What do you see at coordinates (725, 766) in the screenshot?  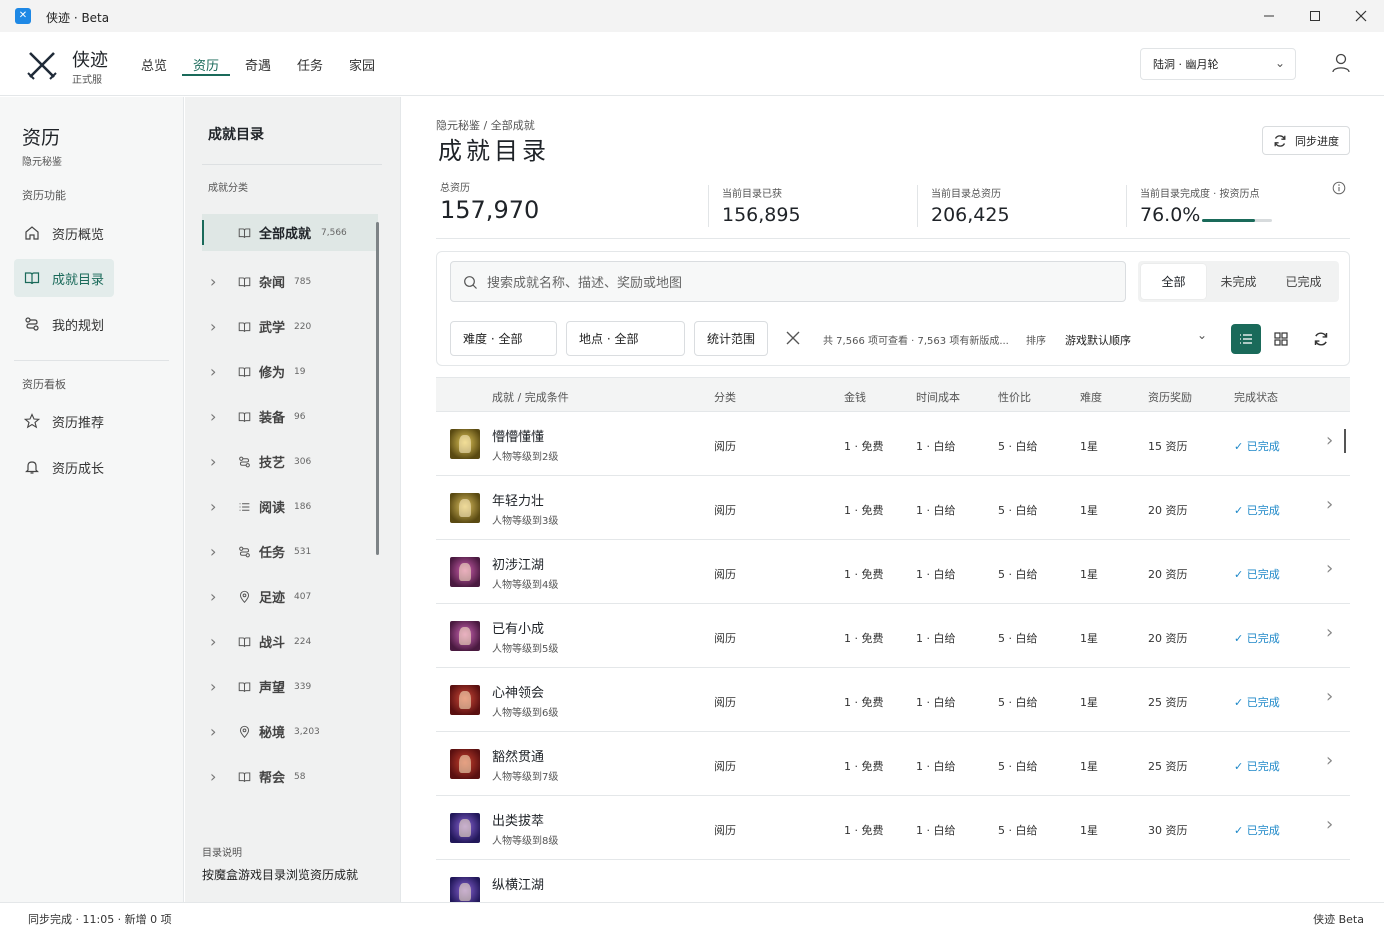 I see `category-cell: 阅历` at bounding box center [725, 766].